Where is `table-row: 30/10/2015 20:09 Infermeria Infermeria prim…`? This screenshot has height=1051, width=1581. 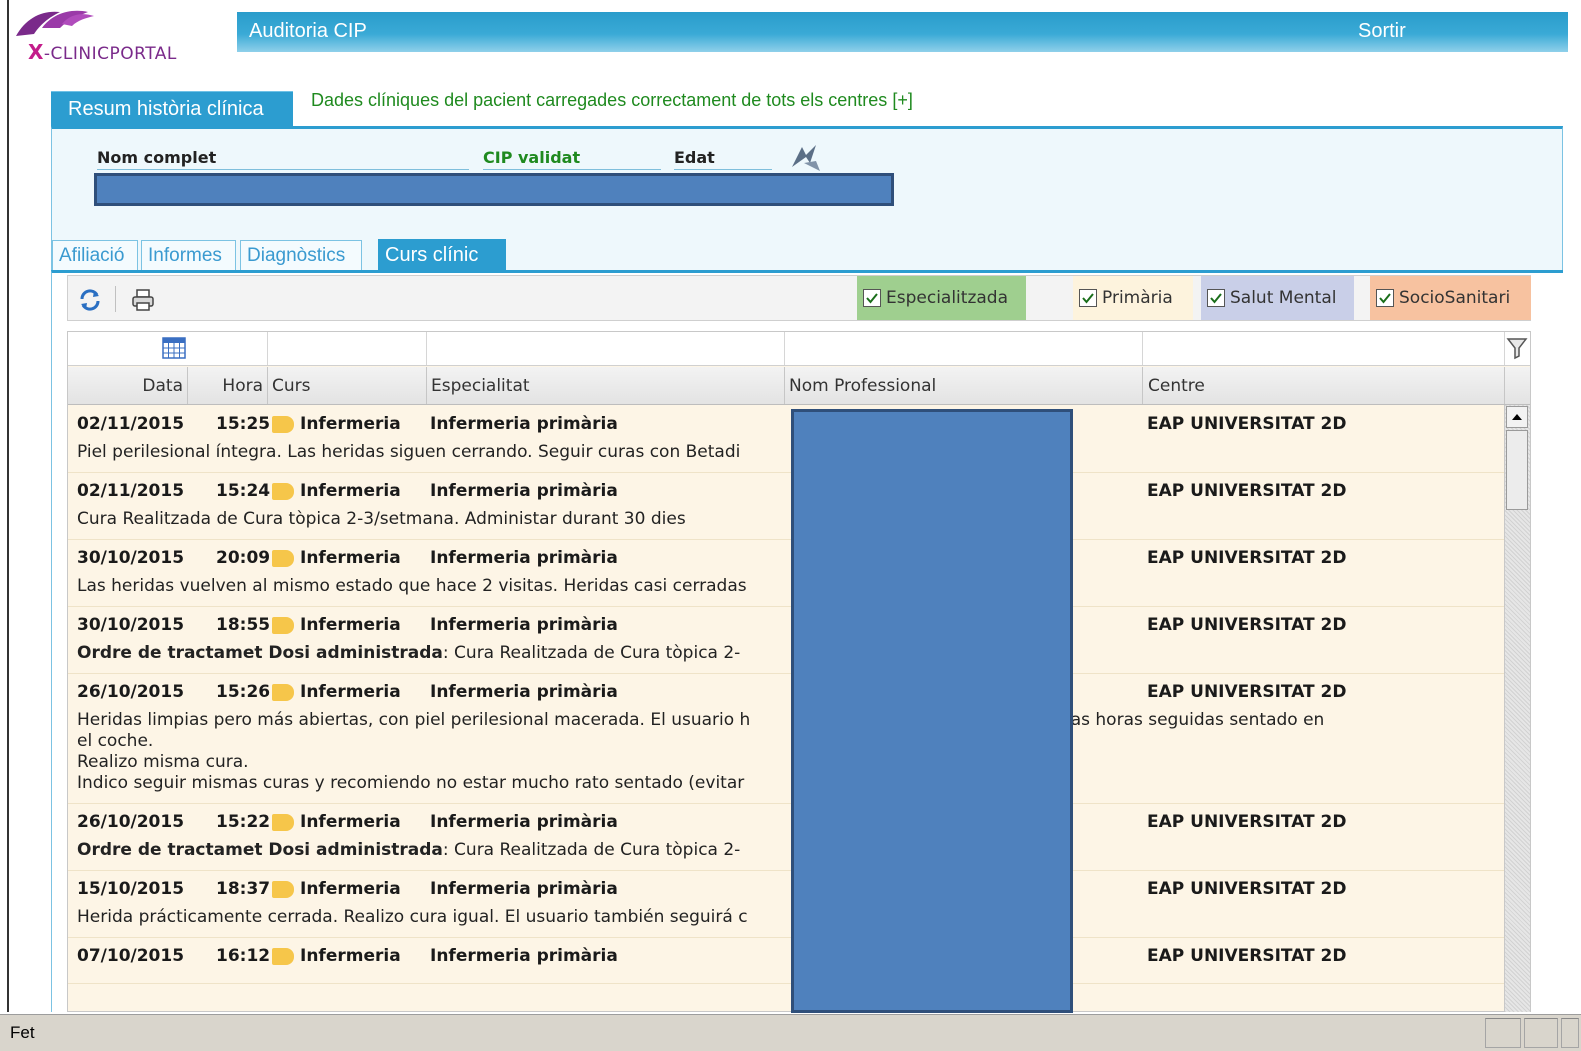
table-row: 30/10/2015 20:09 Infermeria Infermeria prim… is located at coordinates (786, 573).